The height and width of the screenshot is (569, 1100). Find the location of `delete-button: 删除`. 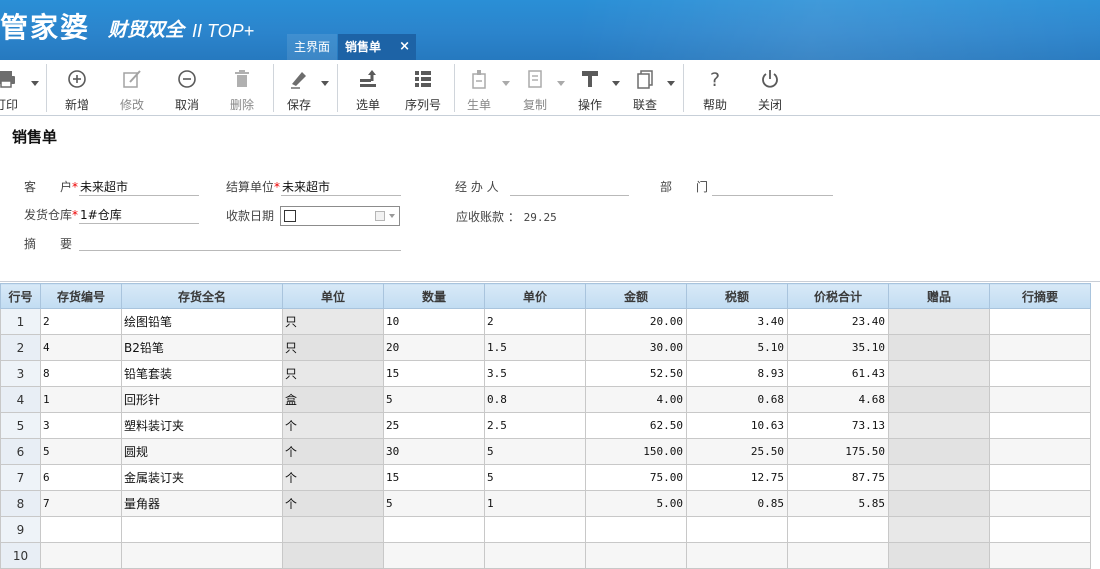

delete-button: 删除 is located at coordinates (242, 91).